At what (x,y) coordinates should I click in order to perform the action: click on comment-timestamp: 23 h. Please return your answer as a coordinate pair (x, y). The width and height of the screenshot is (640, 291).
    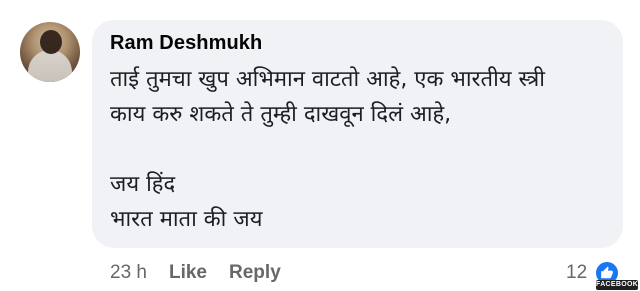
    Looking at the image, I should click on (128, 273).